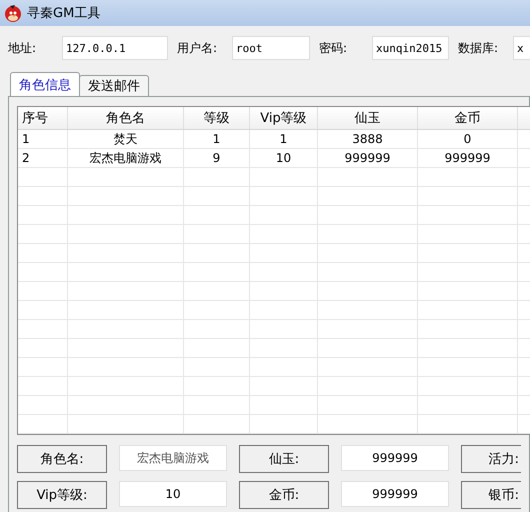  I want to click on column-header: 仙玉, so click(368, 118).